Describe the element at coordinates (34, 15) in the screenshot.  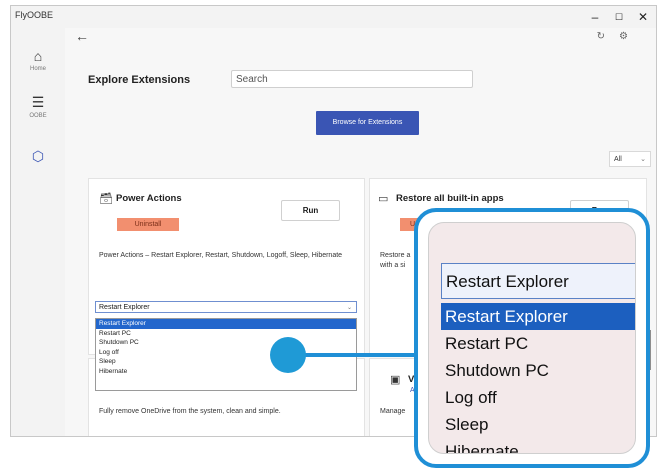
I see `window-title: FlyOOBE` at that location.